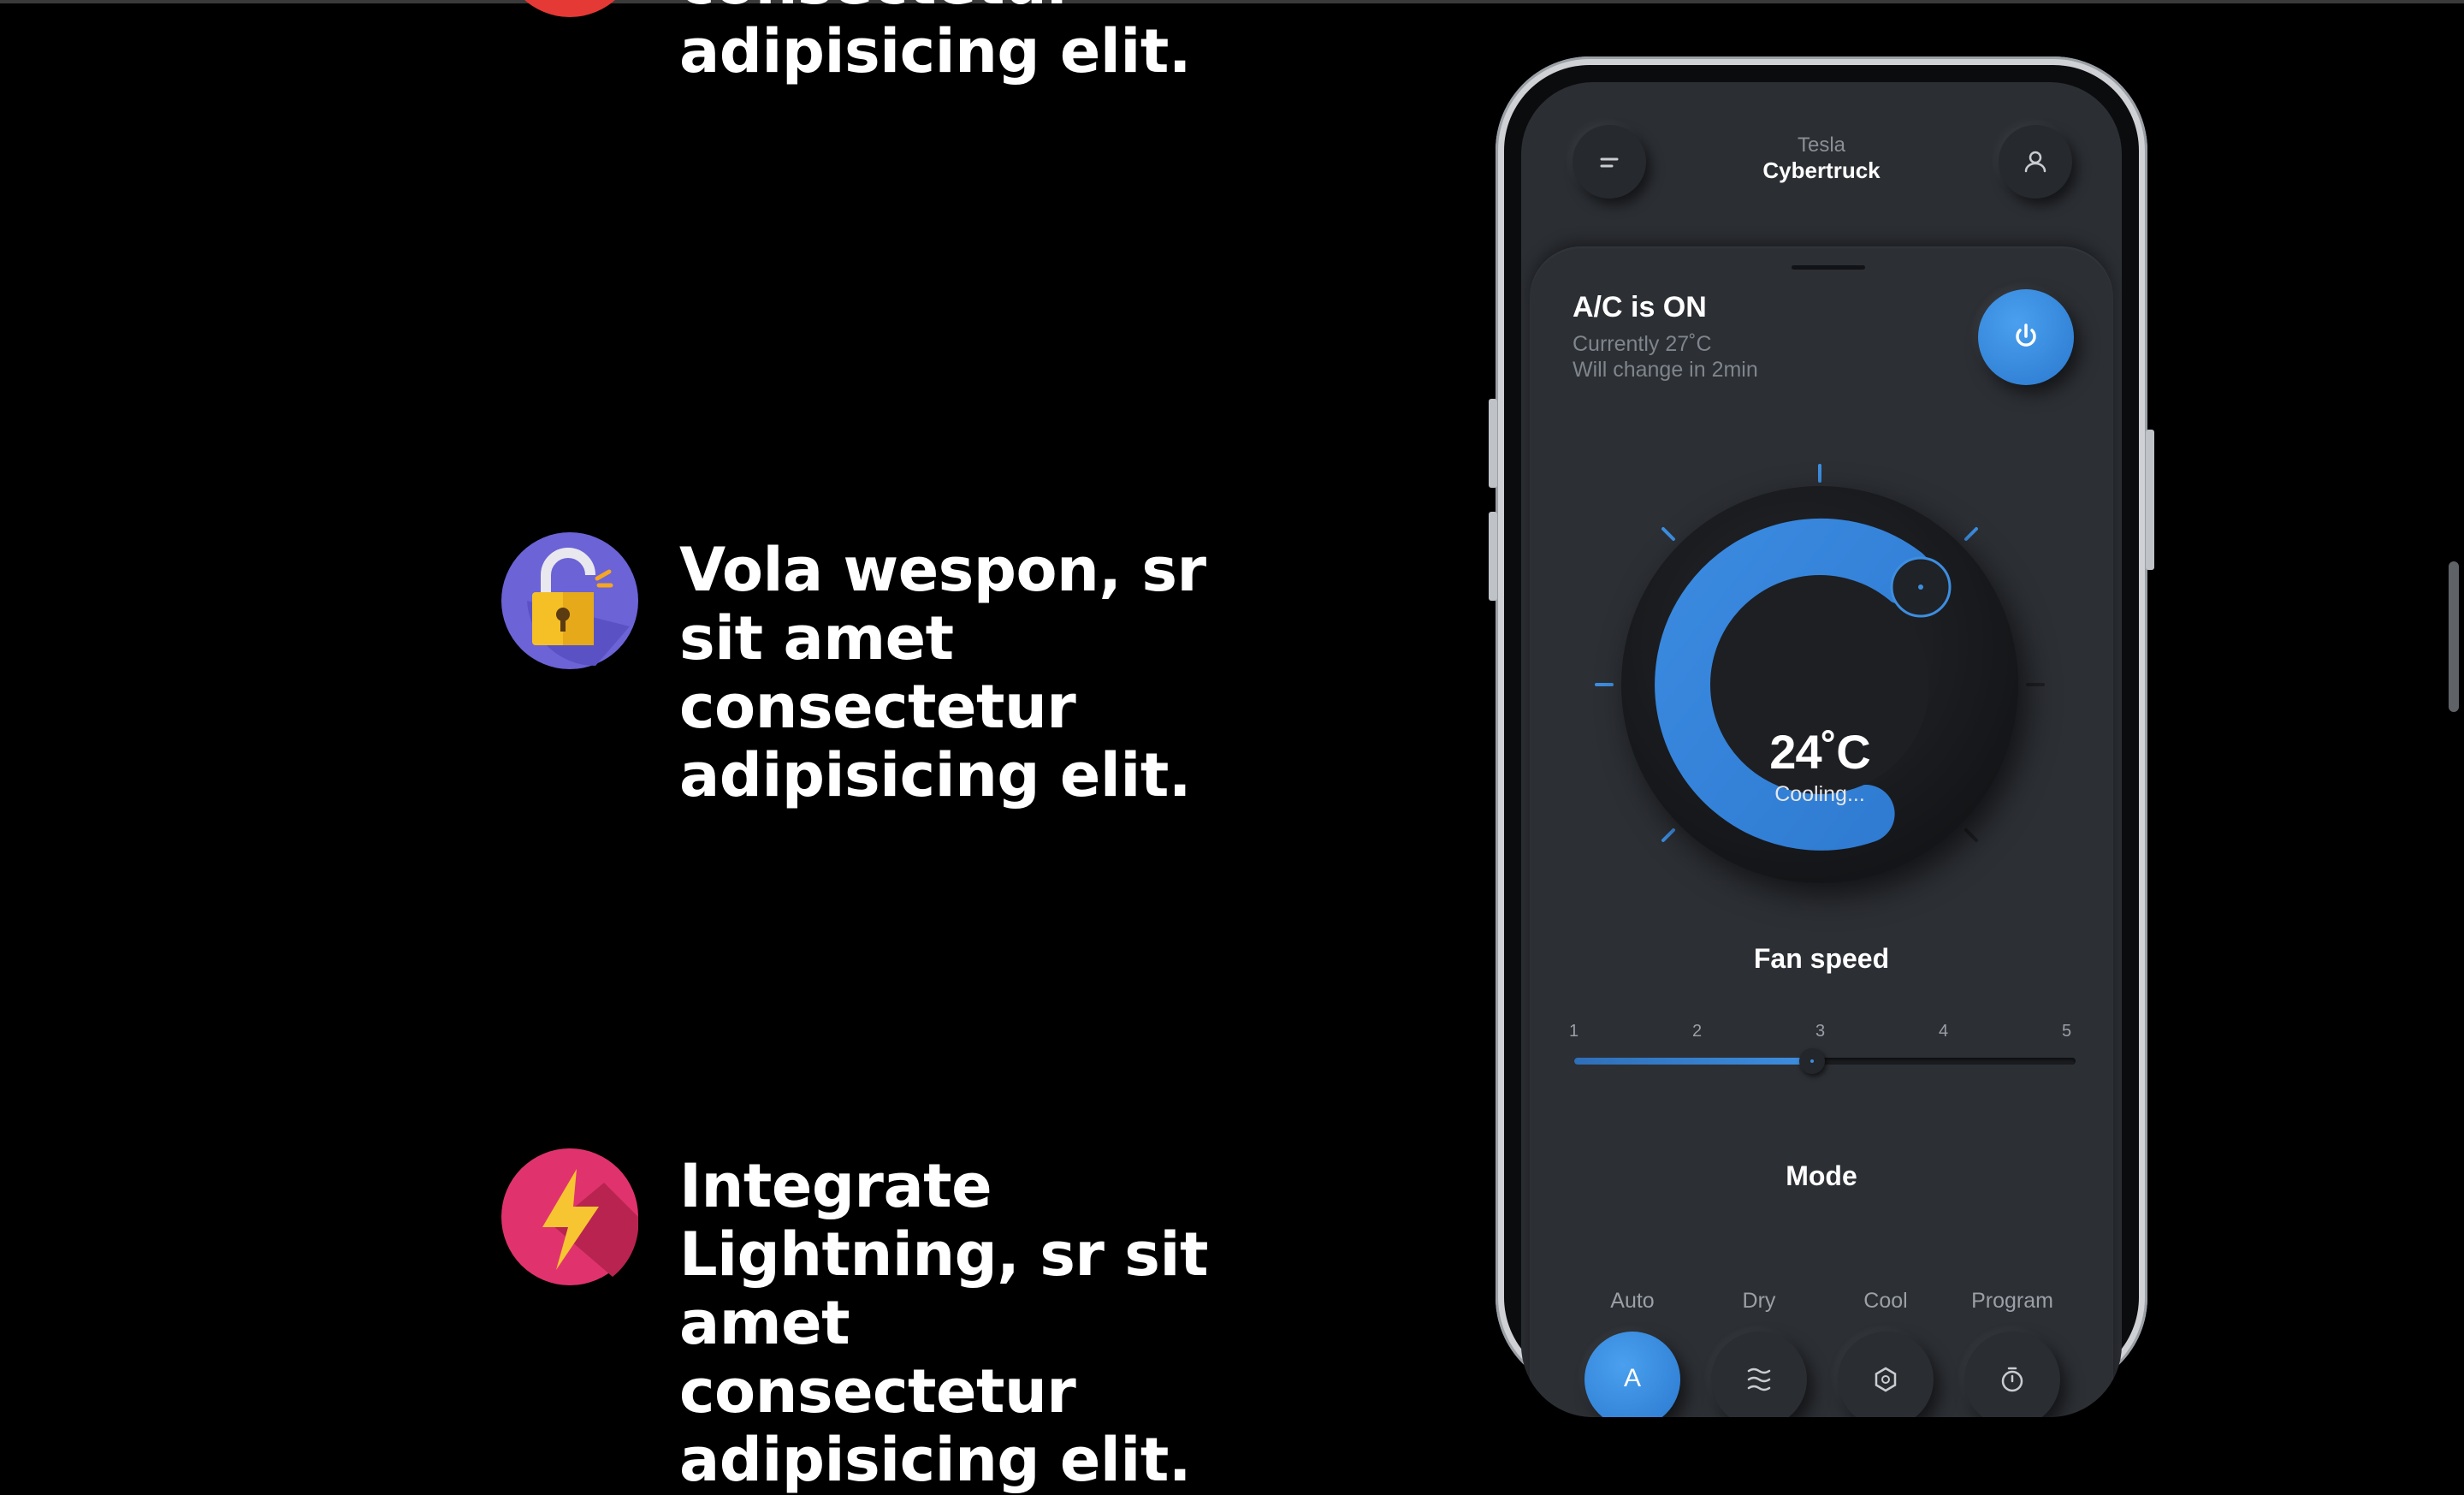  Describe the element at coordinates (1632, 1378) in the screenshot. I see `auto-icon: A` at that location.